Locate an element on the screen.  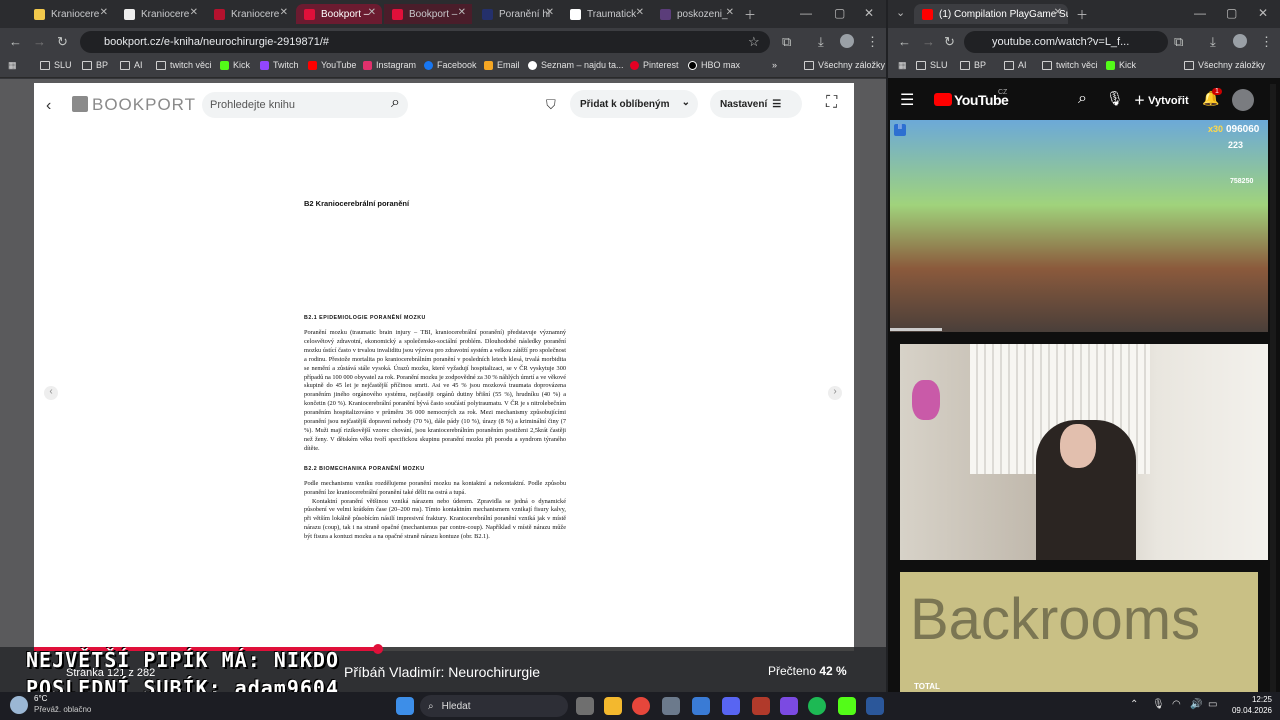
back-arrow-icon: ‹ is located at coordinates (48, 106).